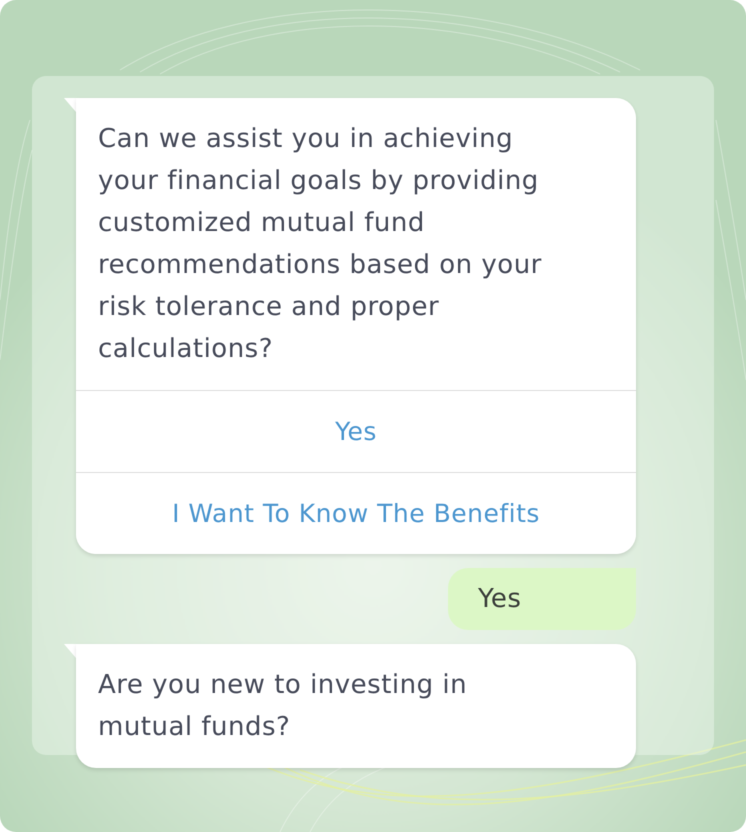  Describe the element at coordinates (356, 513) in the screenshot. I see `quick-reply-button: I Want To Know The Benefits` at that location.